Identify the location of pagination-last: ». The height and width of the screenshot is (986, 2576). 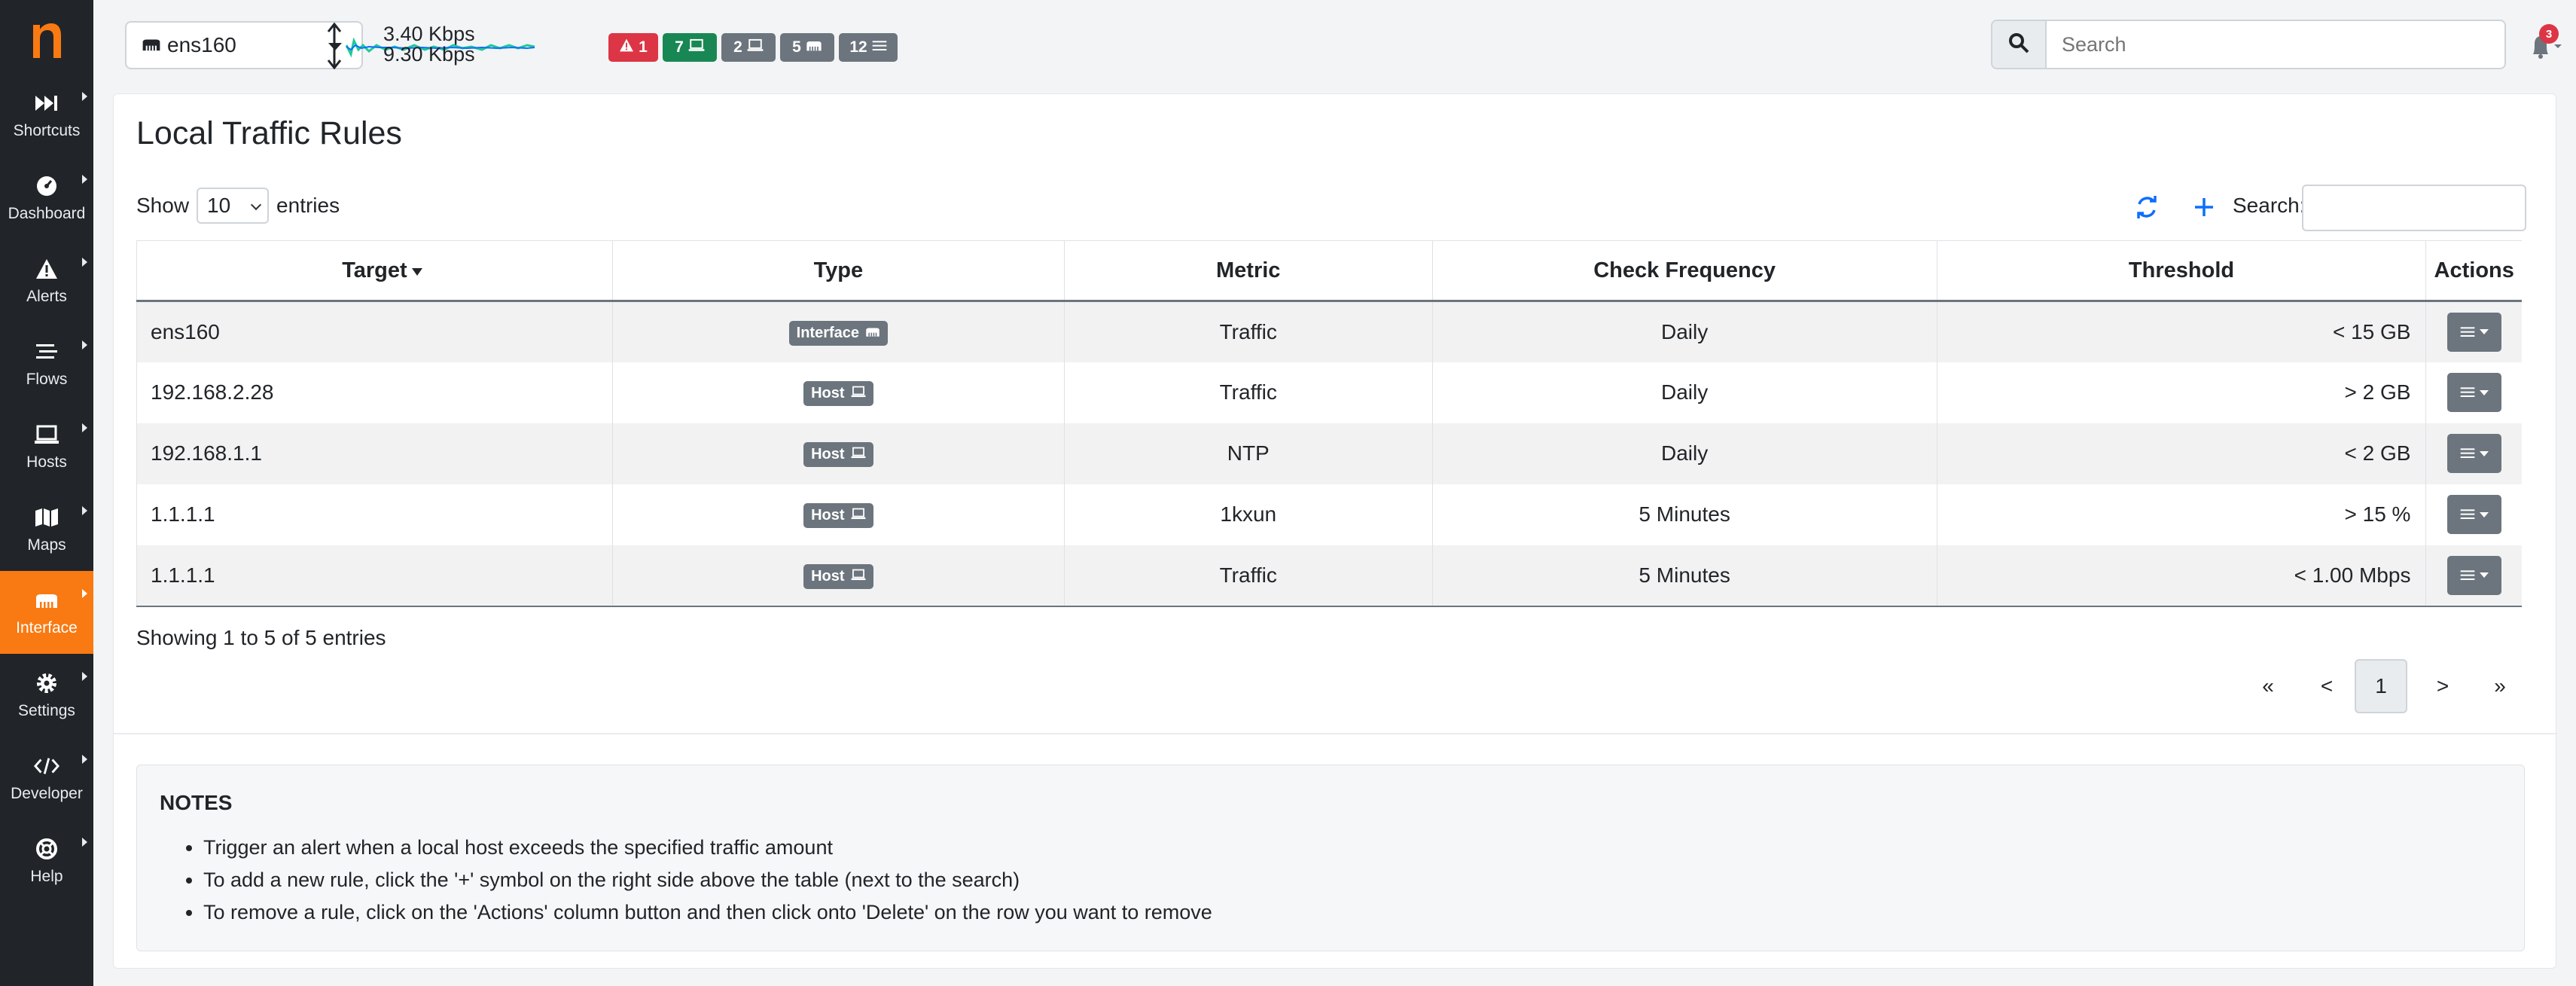
(2500, 686).